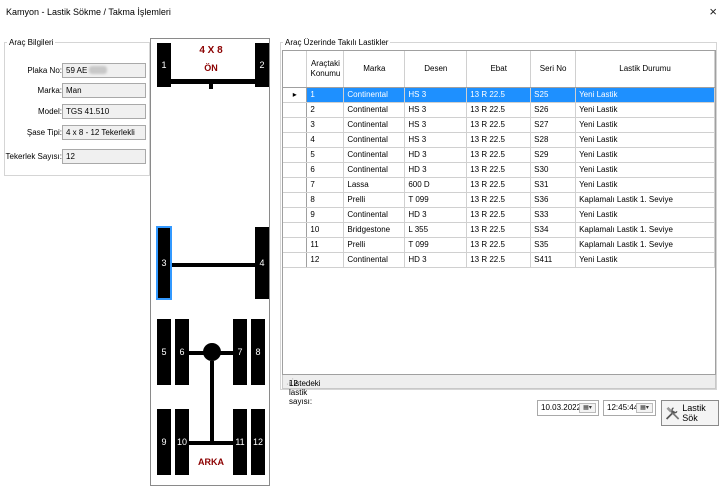  I want to click on tire-2: 2, so click(262, 65).